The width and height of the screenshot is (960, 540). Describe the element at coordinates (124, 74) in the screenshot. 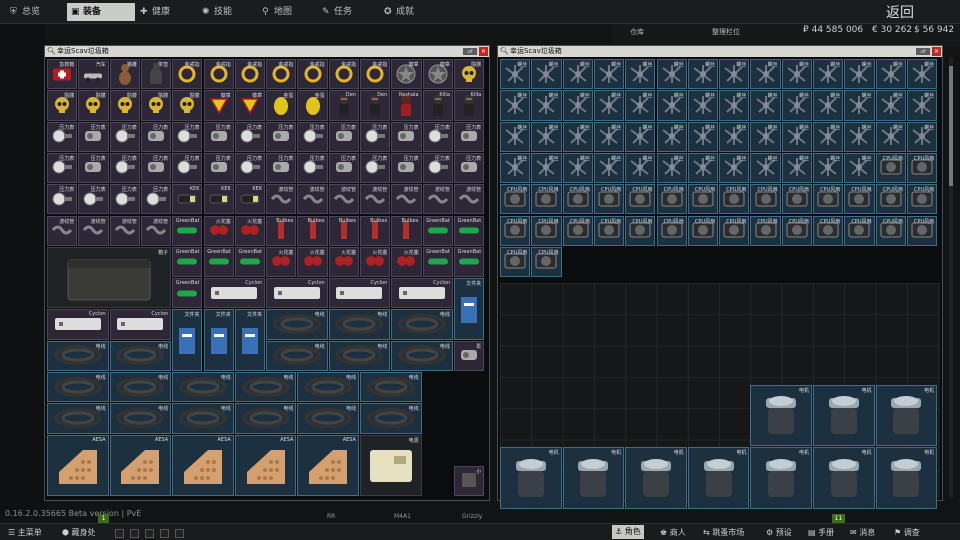

I see `item-cell: 猫雕` at that location.